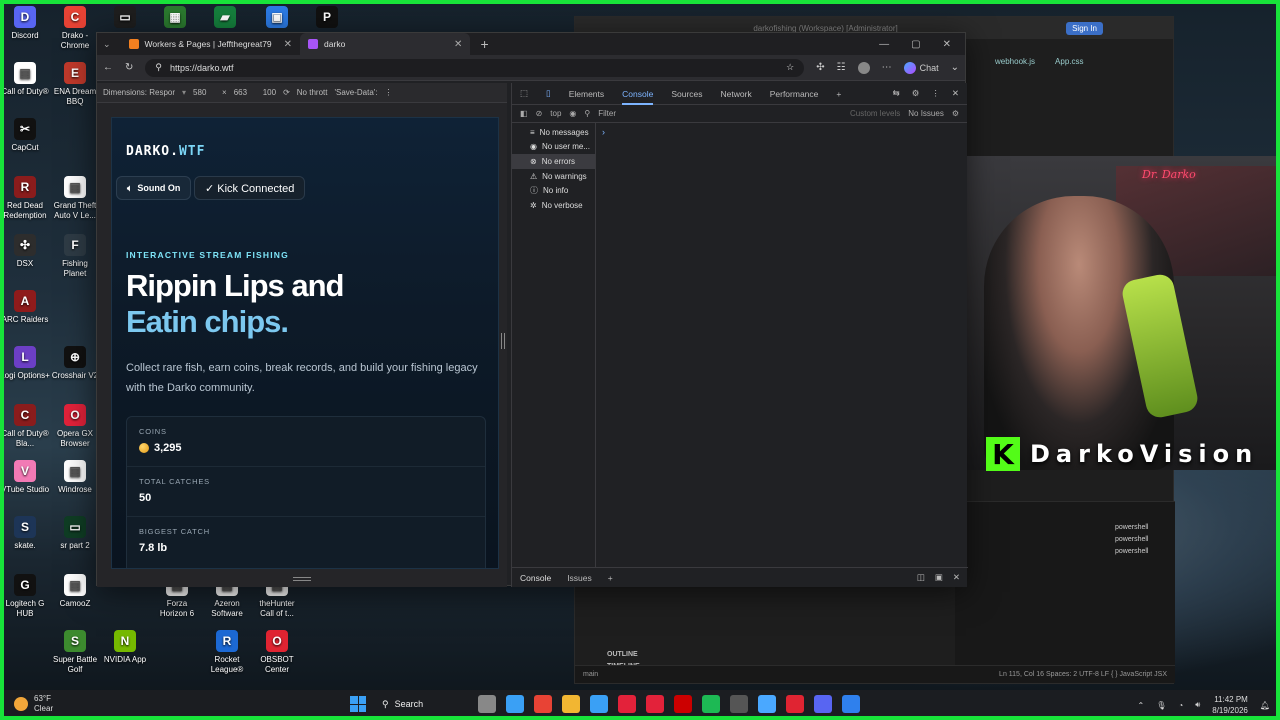 This screenshot has width=1280, height=720. I want to click on close-tab-icon: ✕, so click(288, 44).